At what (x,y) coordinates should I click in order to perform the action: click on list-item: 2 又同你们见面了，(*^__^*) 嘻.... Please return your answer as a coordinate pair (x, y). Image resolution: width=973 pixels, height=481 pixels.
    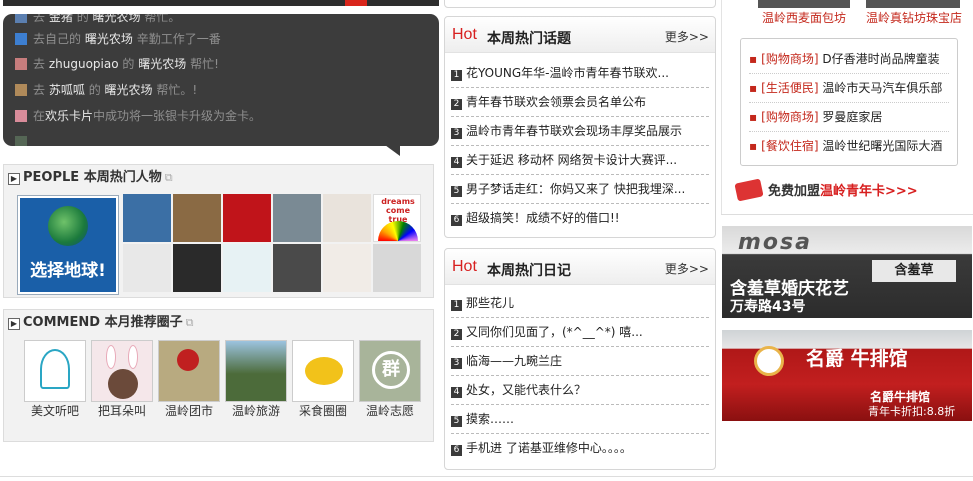
    Looking at the image, I should click on (580, 332).